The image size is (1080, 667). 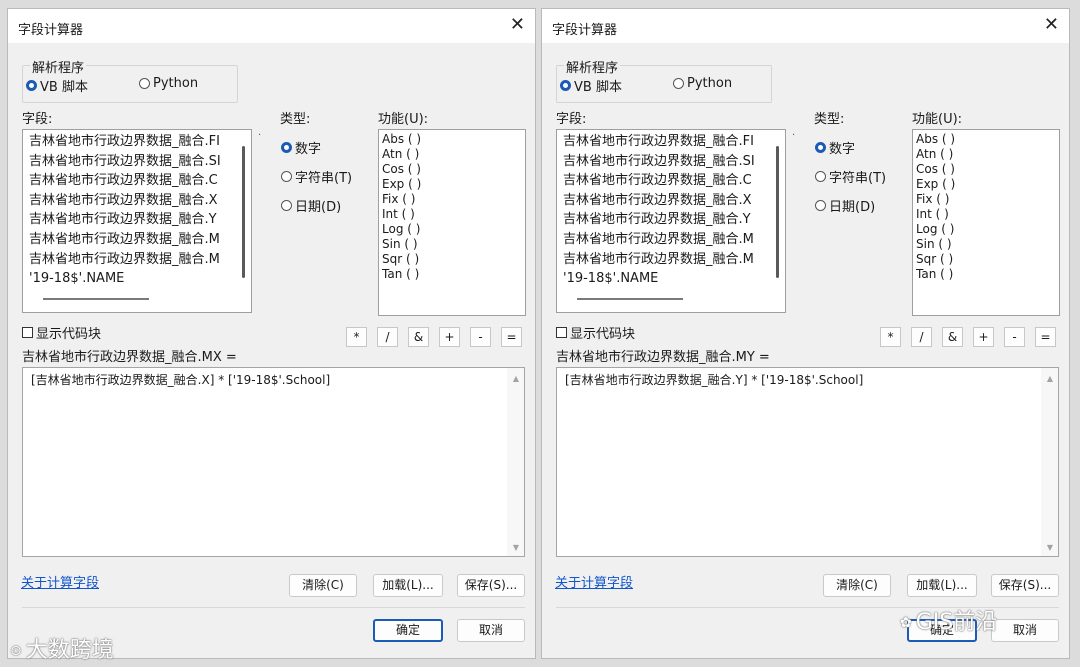 I want to click on radio-selected-icon, so click(x=820, y=147).